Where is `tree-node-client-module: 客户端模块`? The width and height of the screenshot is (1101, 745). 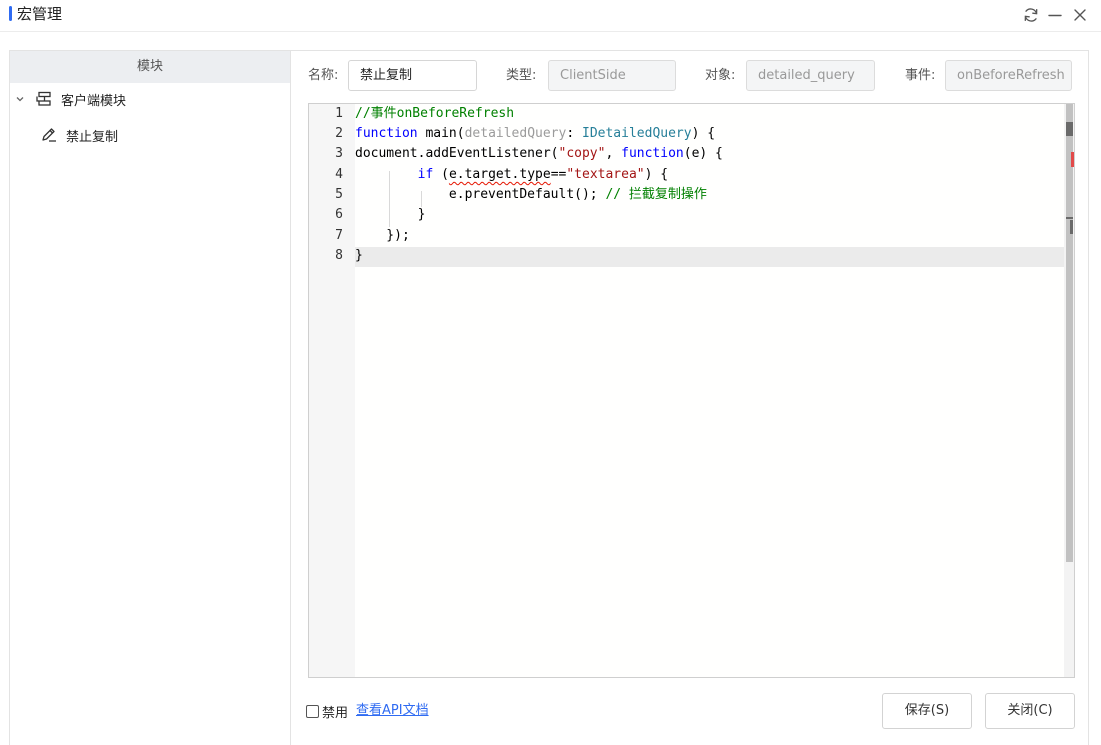
tree-node-client-module: 客户端模块 is located at coordinates (68, 99).